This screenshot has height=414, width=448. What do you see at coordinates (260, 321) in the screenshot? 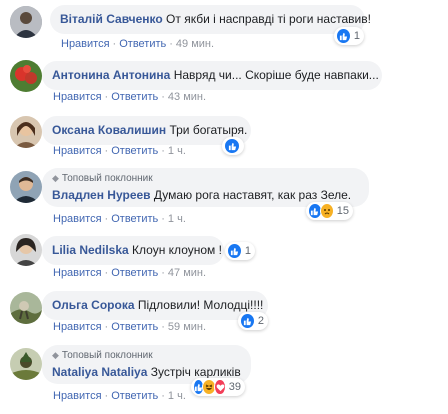
I see `reactions-count: 2` at bounding box center [260, 321].